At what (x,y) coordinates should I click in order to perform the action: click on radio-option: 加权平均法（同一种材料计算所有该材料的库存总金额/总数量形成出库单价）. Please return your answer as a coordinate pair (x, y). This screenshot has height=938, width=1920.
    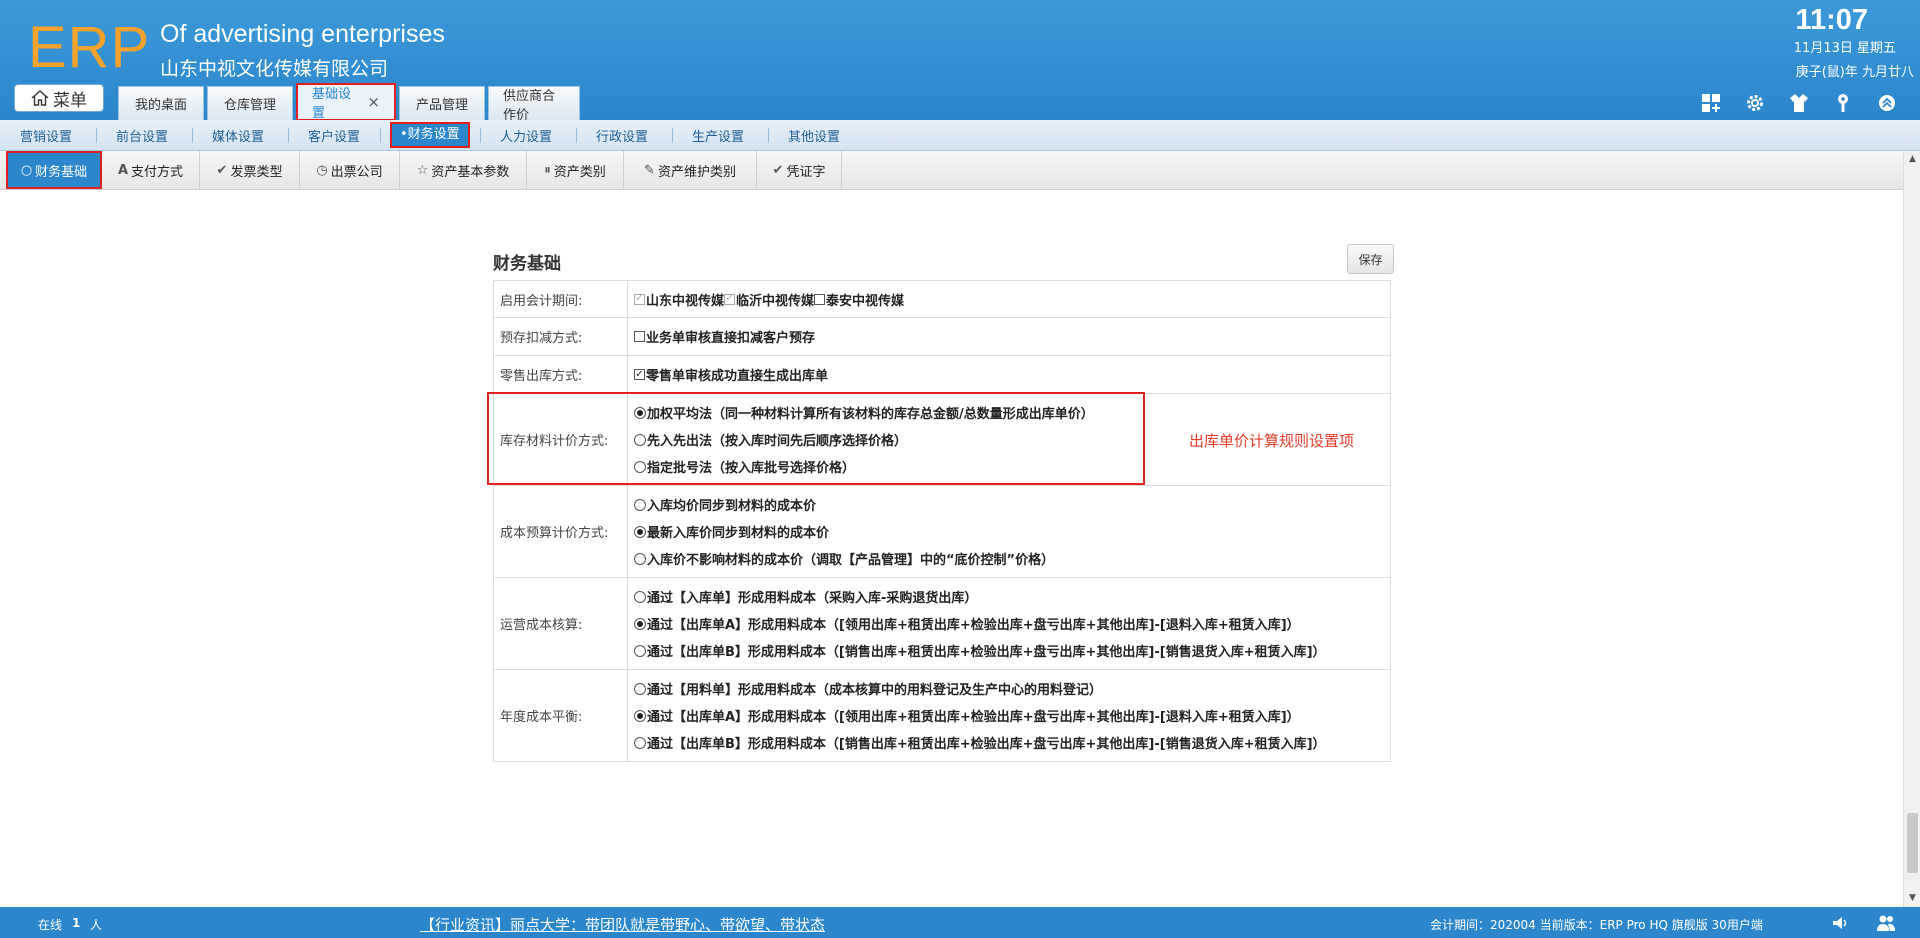
    Looking at the image, I should click on (1009, 413).